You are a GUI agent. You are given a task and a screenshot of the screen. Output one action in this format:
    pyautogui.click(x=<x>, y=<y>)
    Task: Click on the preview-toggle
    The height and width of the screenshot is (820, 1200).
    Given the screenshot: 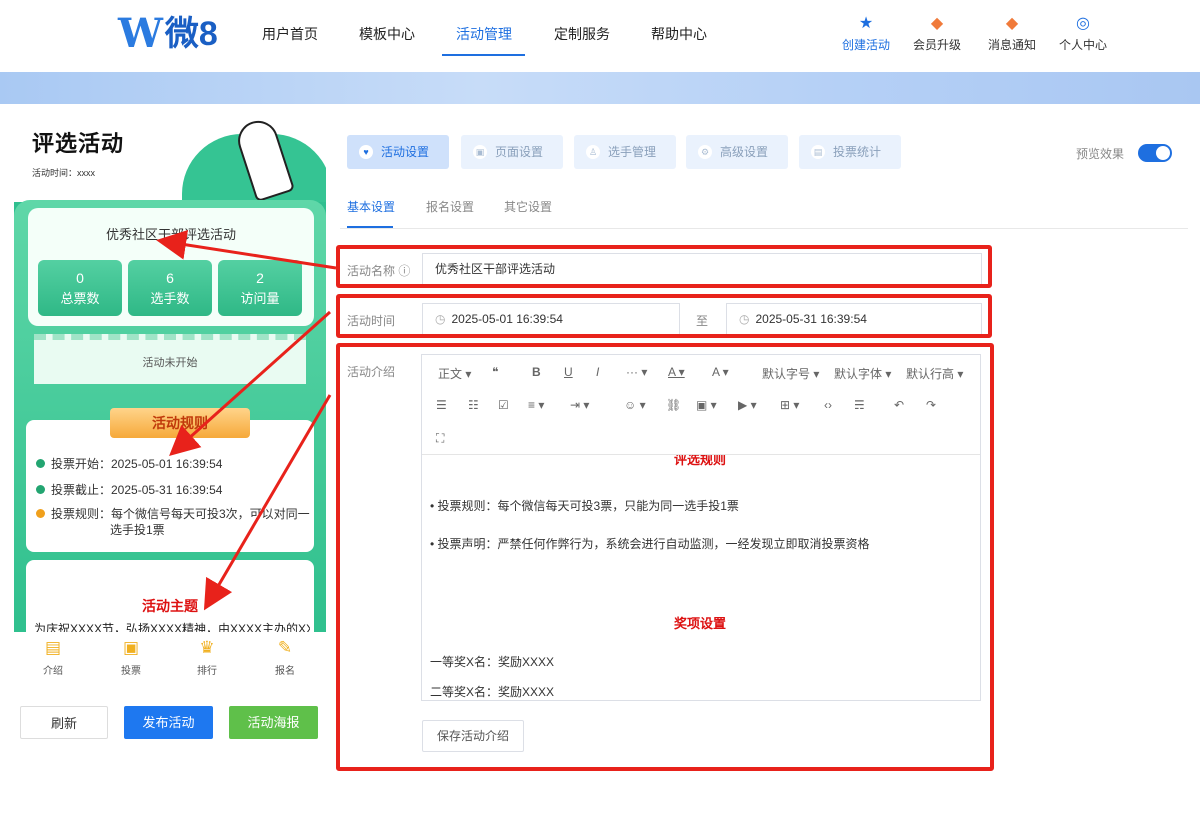 What is the action you would take?
    pyautogui.click(x=1155, y=153)
    